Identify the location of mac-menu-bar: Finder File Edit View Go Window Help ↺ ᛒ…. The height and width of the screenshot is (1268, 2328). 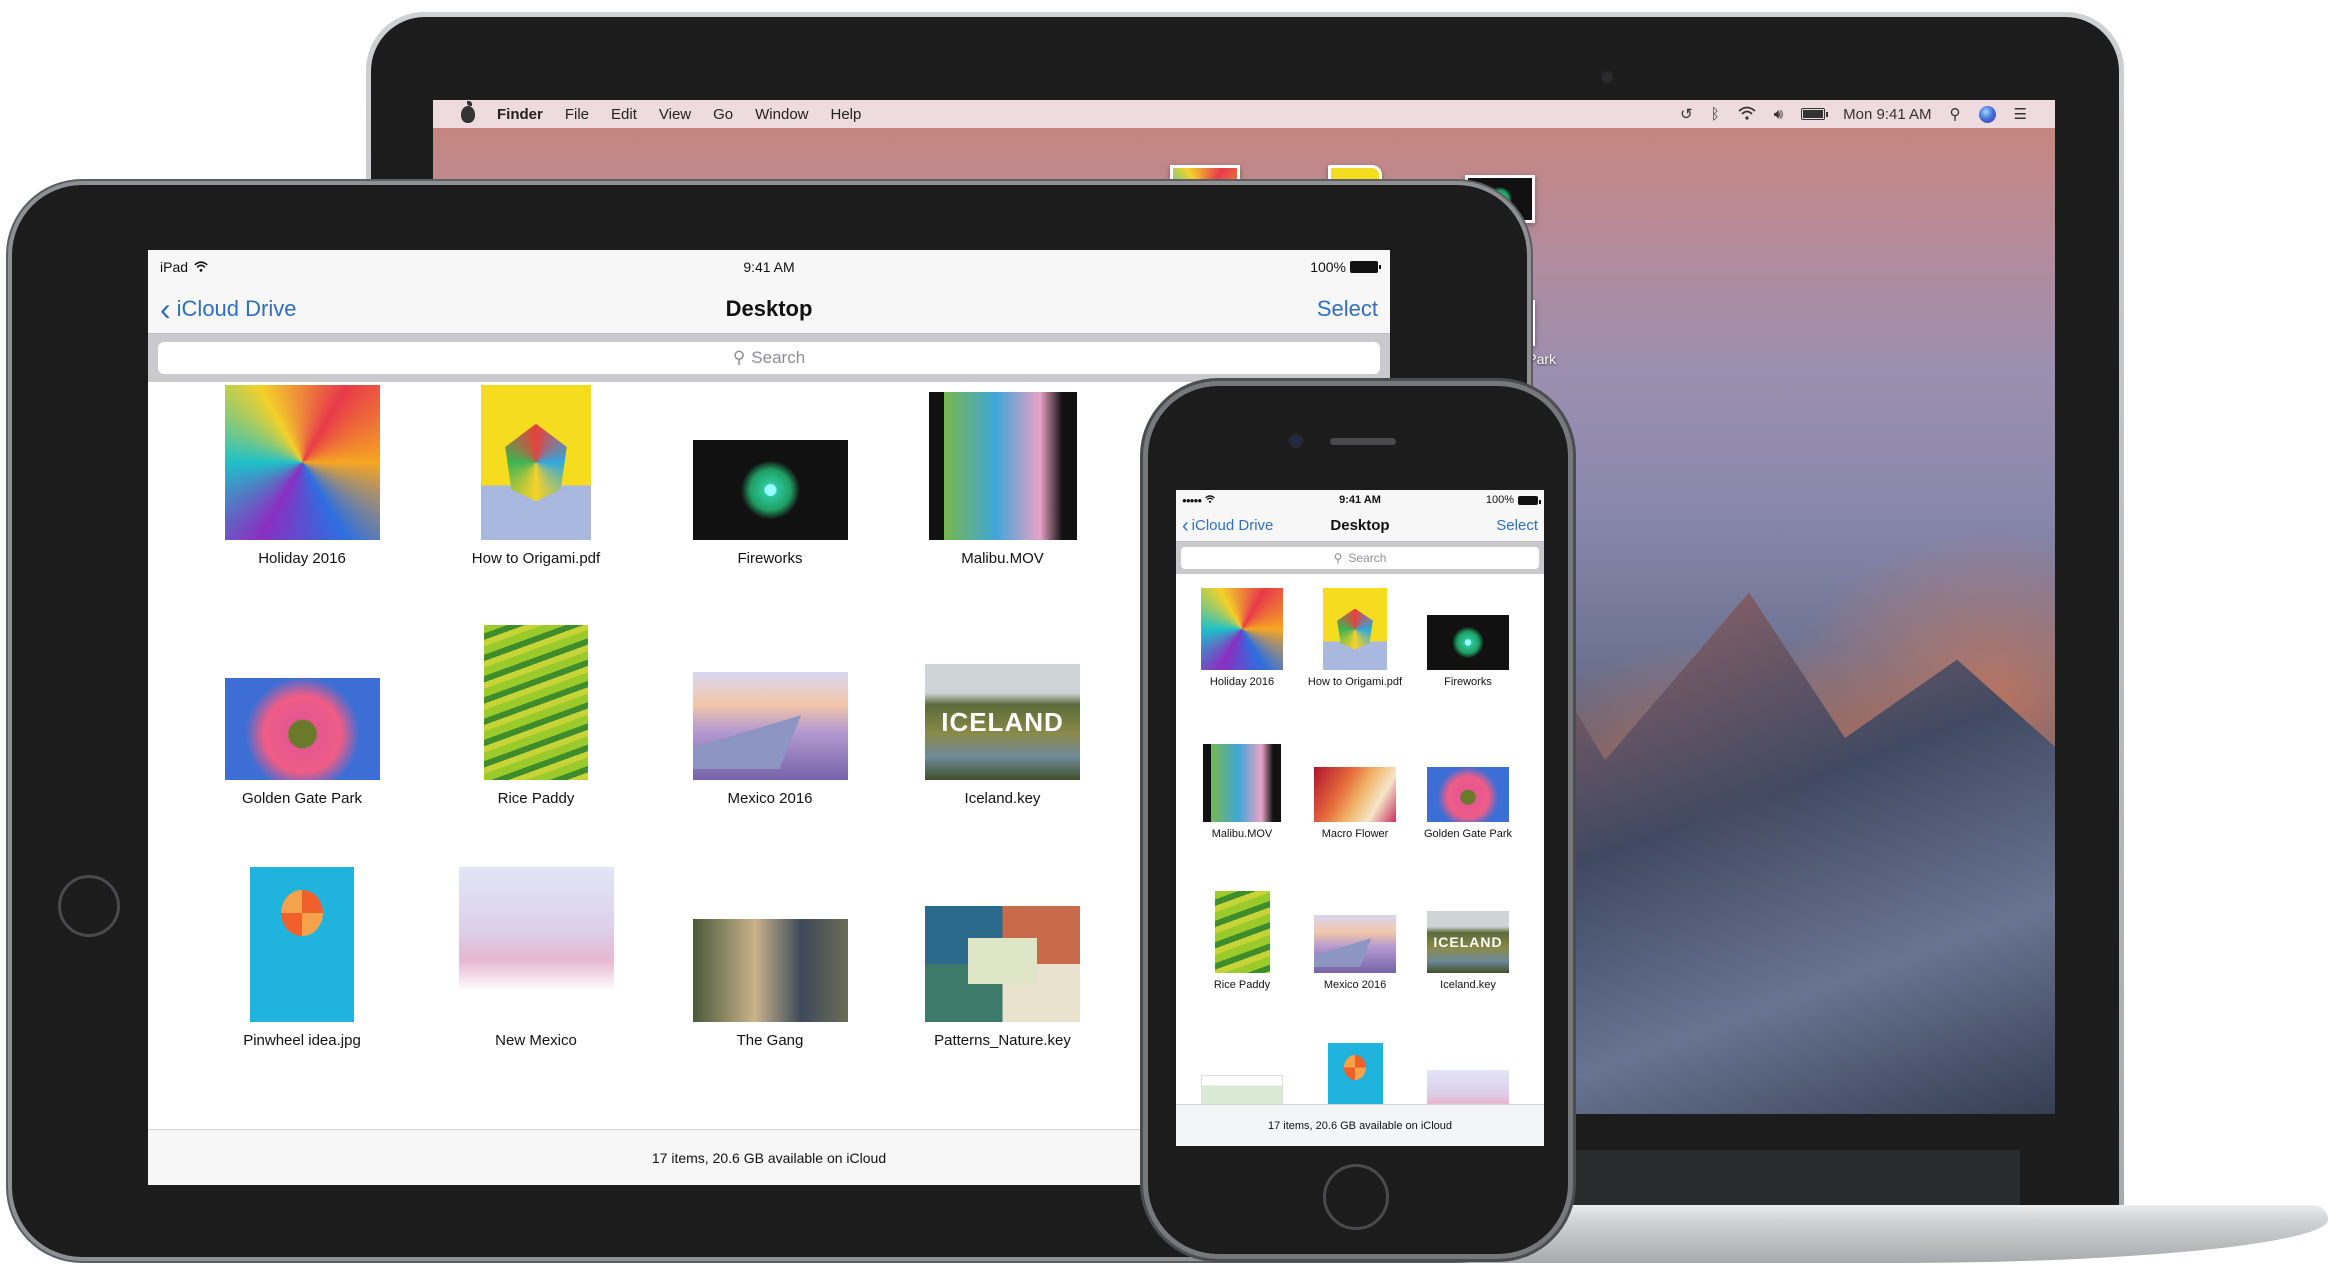
(1244, 114).